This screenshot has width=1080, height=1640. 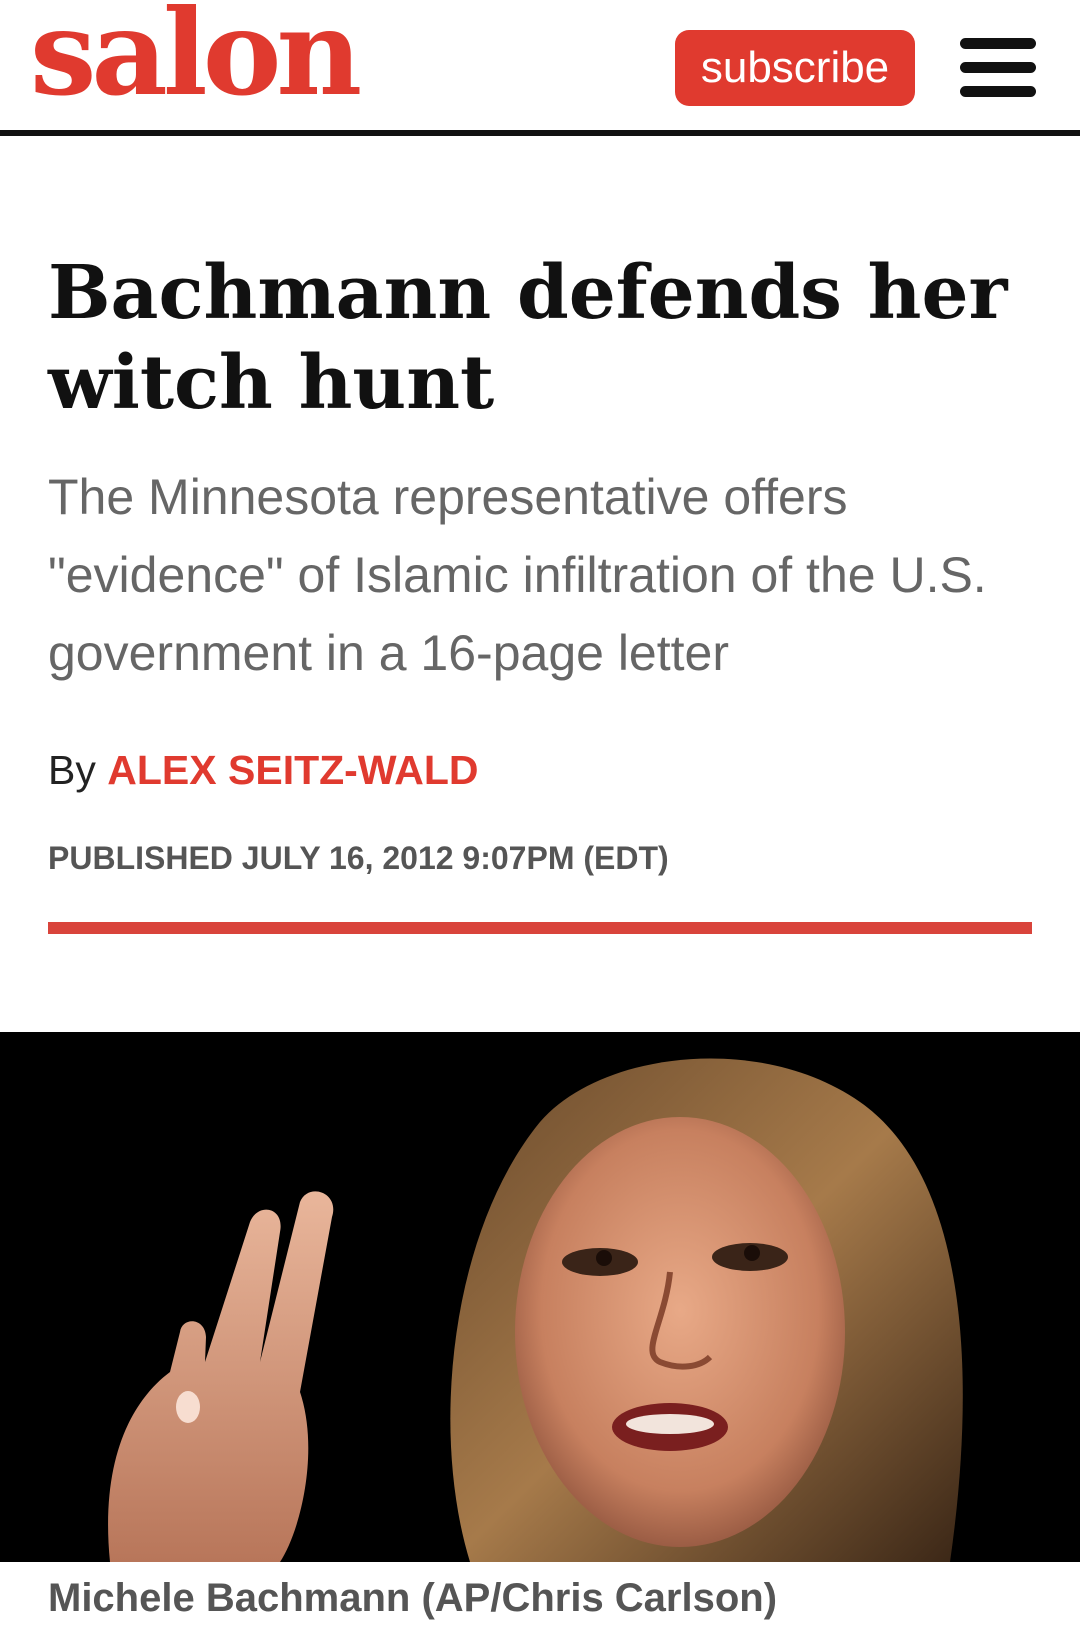 What do you see at coordinates (358, 858) in the screenshot?
I see `publish-date: PUBLISHED JULY 16, 2012 9:07PM (EDT)` at bounding box center [358, 858].